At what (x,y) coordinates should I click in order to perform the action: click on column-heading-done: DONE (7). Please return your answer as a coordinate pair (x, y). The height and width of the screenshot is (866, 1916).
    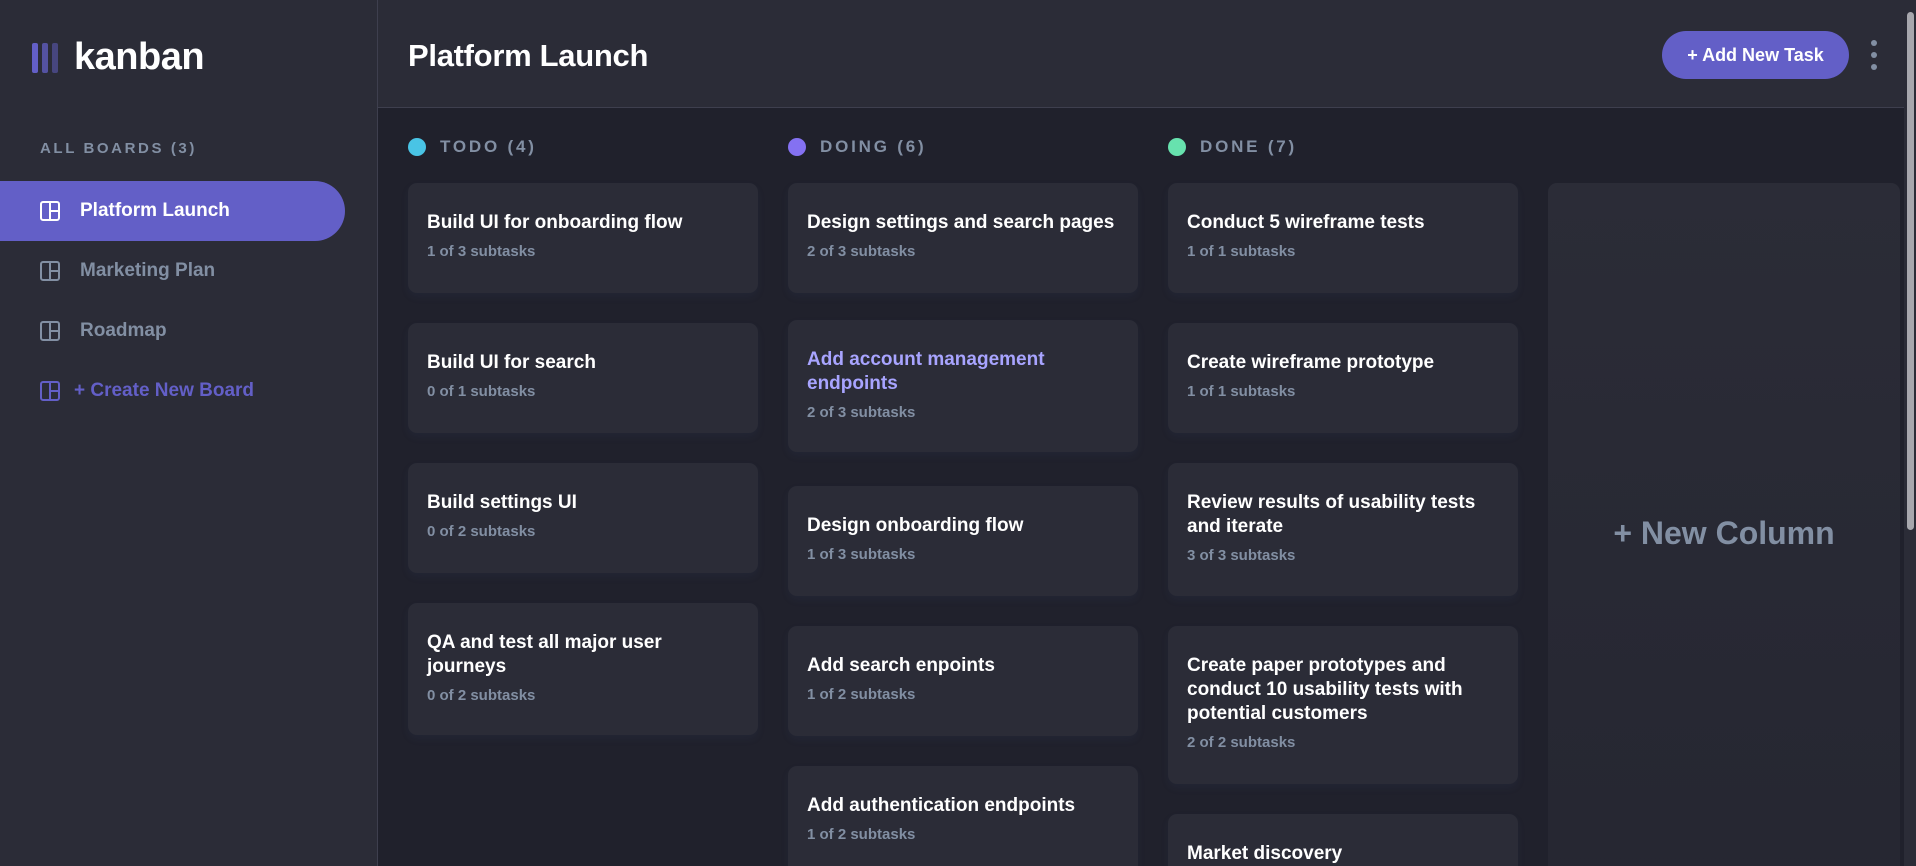
    Looking at the image, I should click on (1232, 147).